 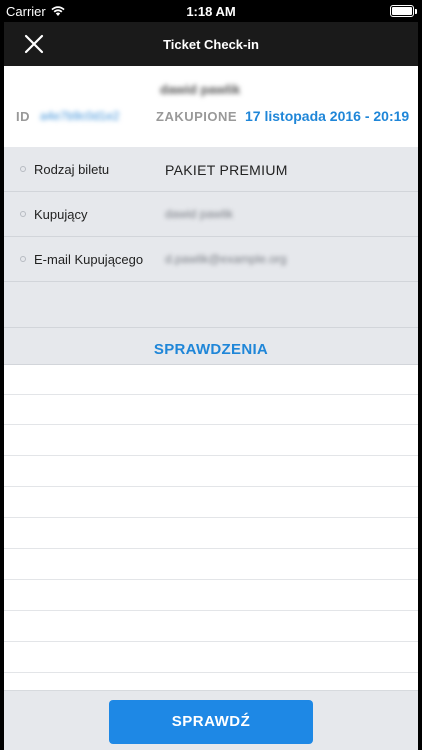 I want to click on detail-row-ticket-type: Rodzaj biletu PAKIET PREMIUM, so click(x=211, y=169).